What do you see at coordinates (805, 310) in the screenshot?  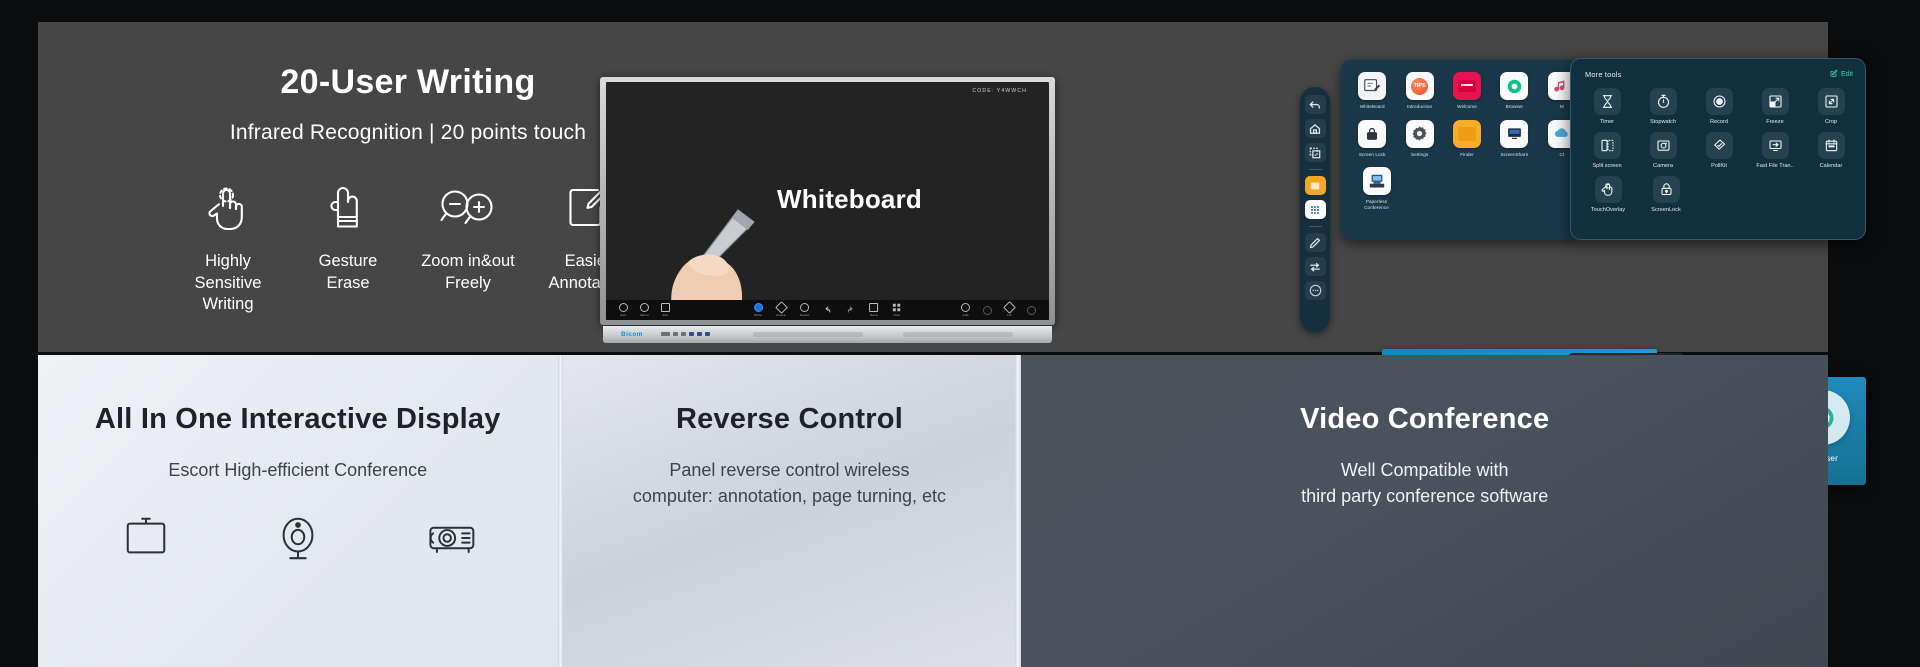 I see `toolbar-button-select: Select` at bounding box center [805, 310].